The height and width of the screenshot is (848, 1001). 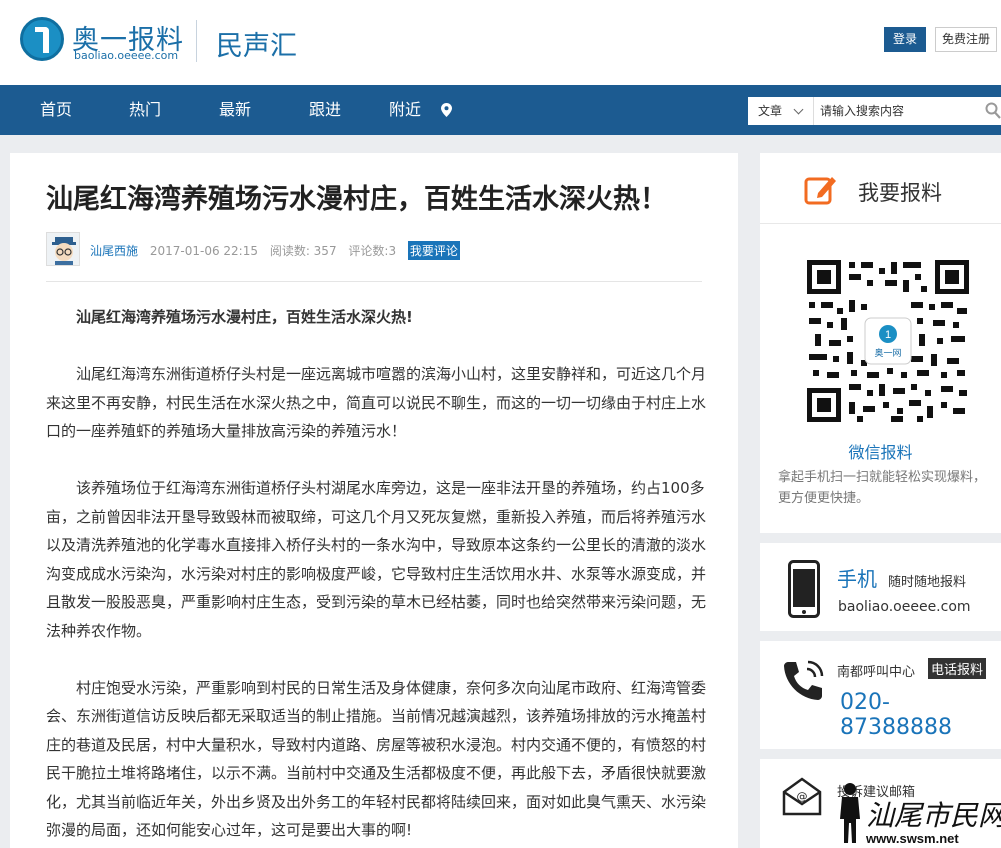 I want to click on telephone-icon, so click(x=804, y=680).